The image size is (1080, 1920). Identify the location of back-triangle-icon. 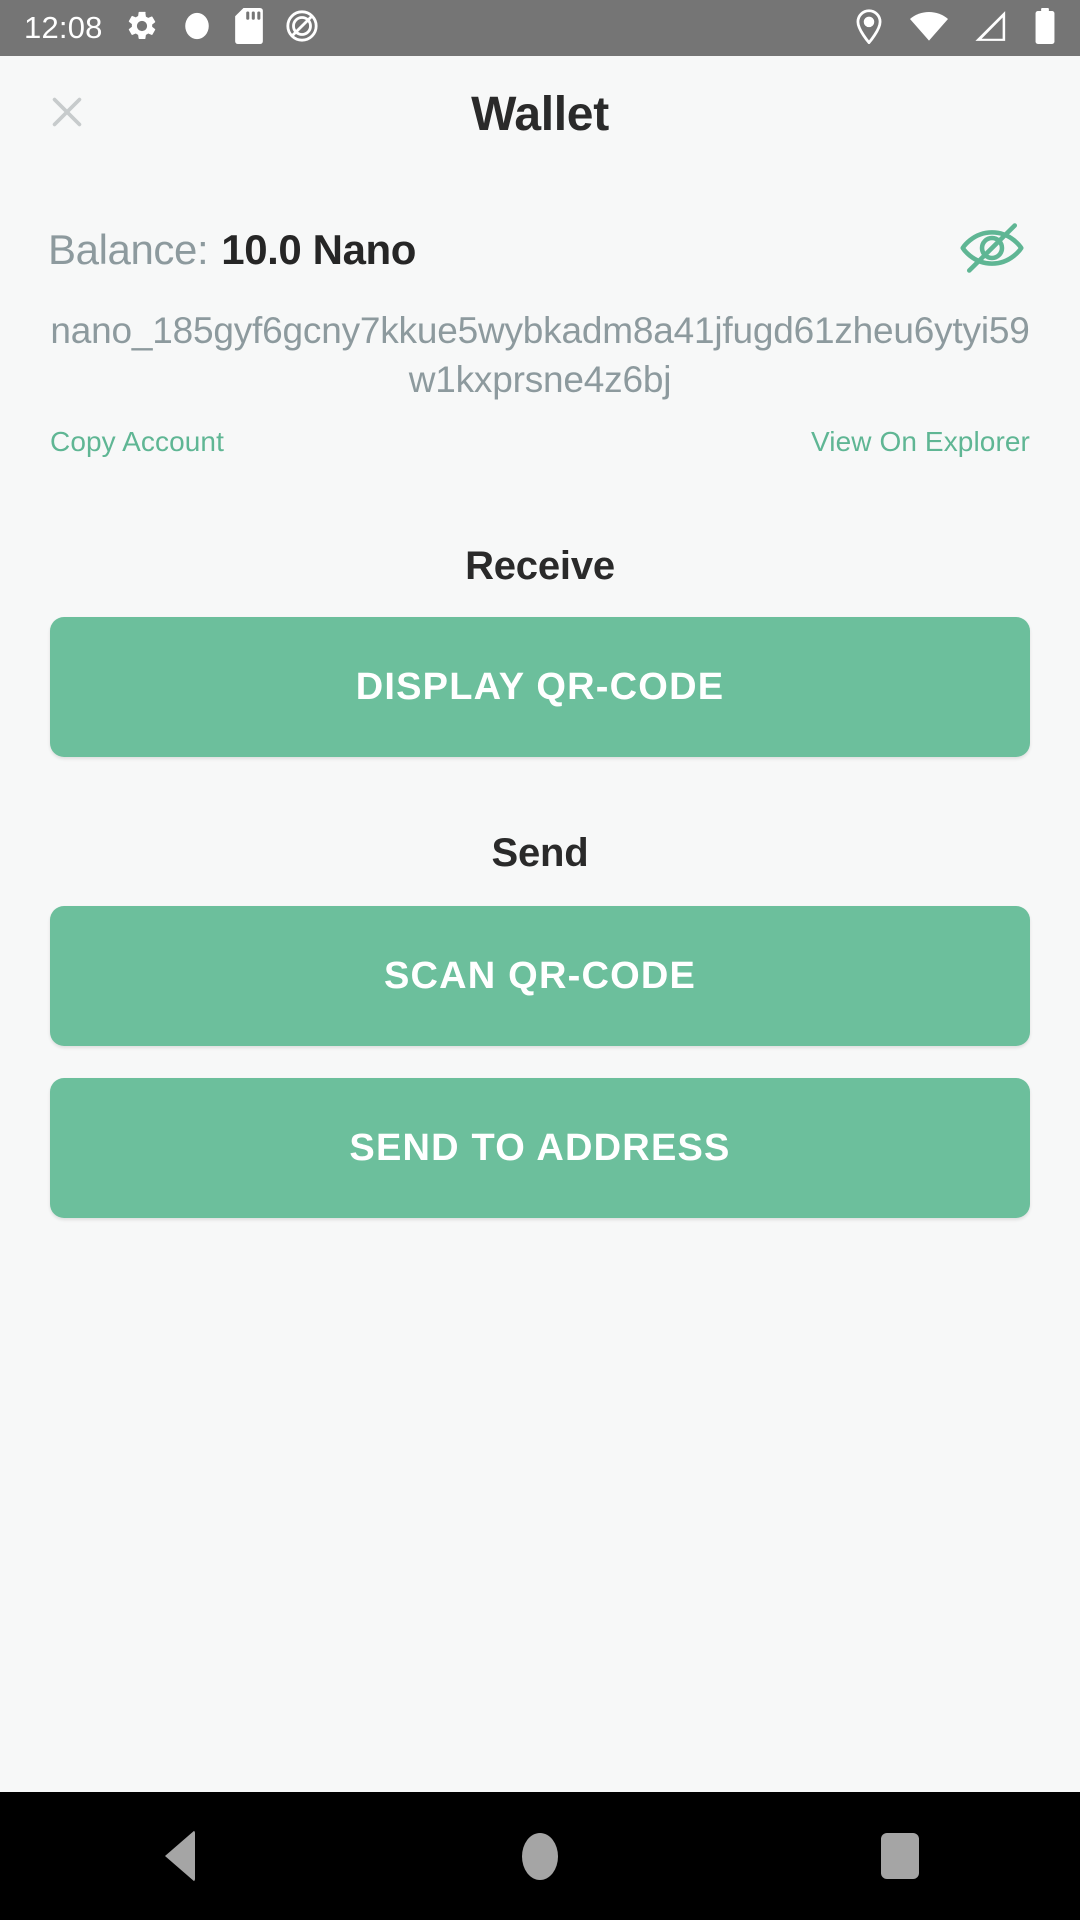
(180, 1856).